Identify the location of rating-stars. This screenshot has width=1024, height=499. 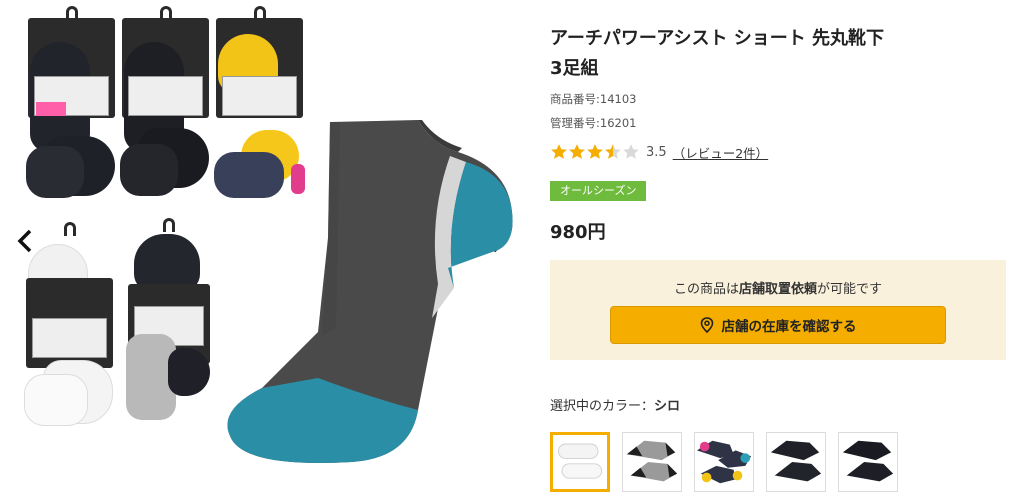
(595, 152).